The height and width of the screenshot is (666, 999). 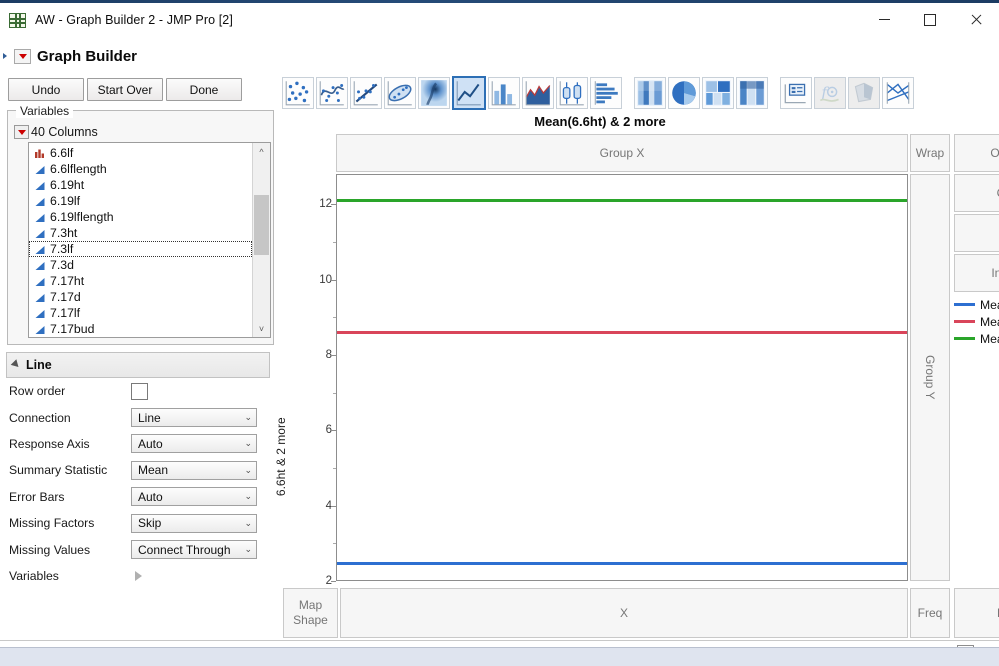 I want to click on treemap-icon, so click(x=718, y=93).